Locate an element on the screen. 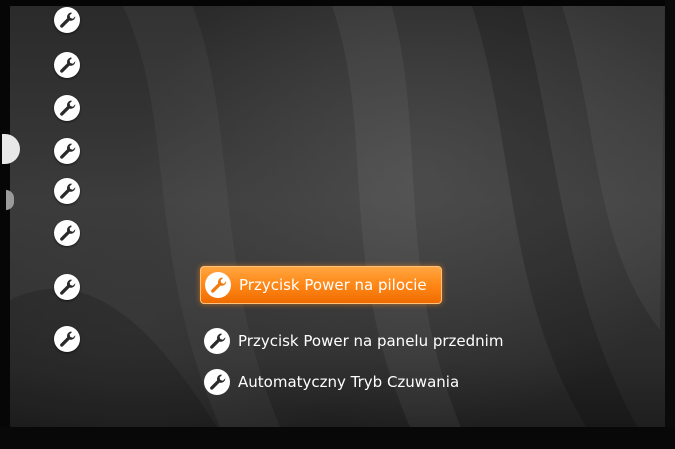 Image resolution: width=675 pixels, height=449 pixels. category-icon-column is located at coordinates (72, 224).